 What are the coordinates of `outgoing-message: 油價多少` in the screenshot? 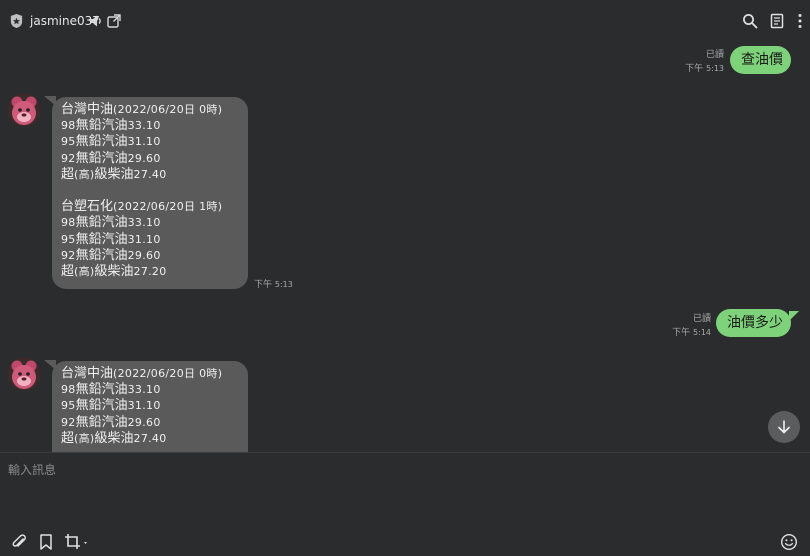 It's located at (753, 323).